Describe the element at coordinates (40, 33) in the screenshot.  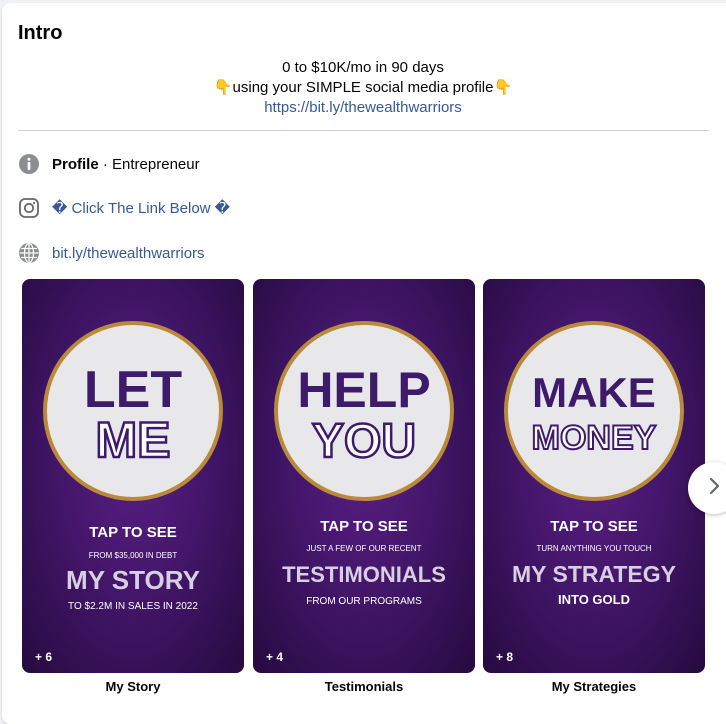
I see `intro-title: Intro` at that location.